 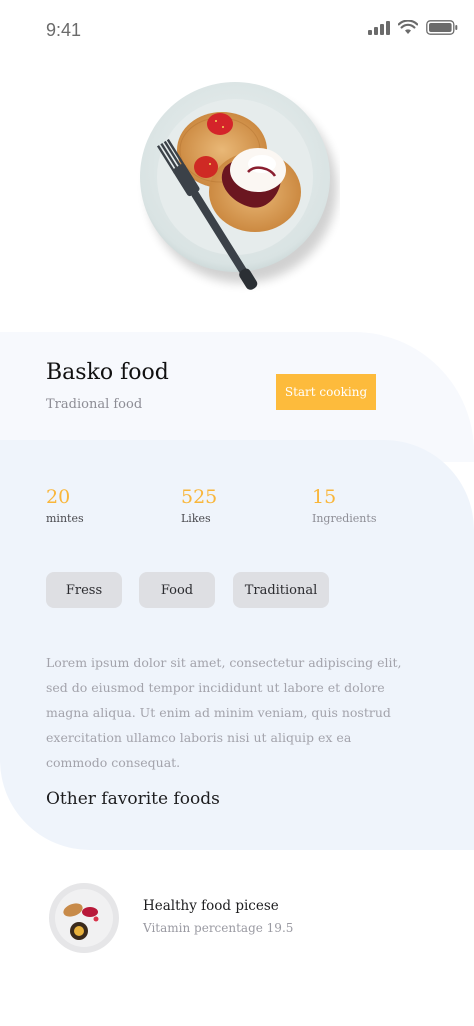 What do you see at coordinates (324, 497) in the screenshot?
I see `stat-value: 15` at bounding box center [324, 497].